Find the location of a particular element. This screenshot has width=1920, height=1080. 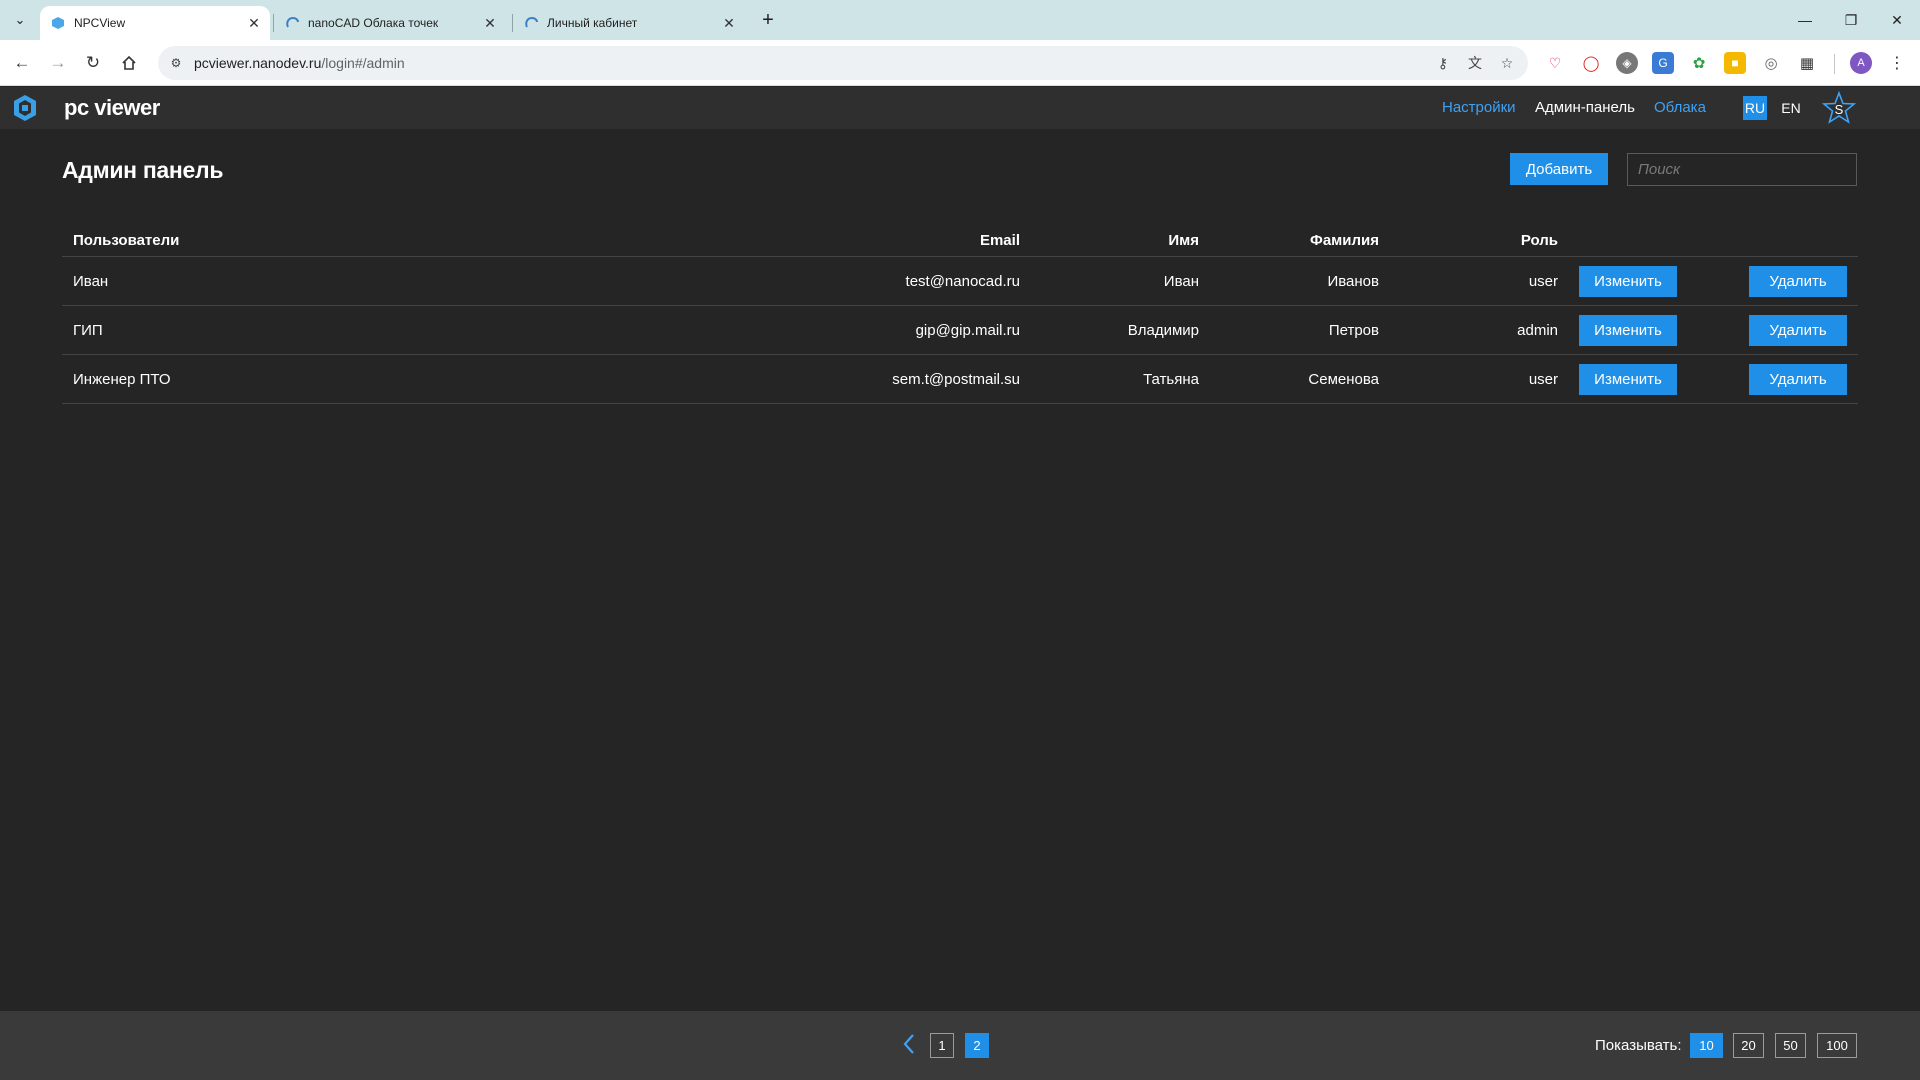

cell-last-name: Петров is located at coordinates (1353, 330).